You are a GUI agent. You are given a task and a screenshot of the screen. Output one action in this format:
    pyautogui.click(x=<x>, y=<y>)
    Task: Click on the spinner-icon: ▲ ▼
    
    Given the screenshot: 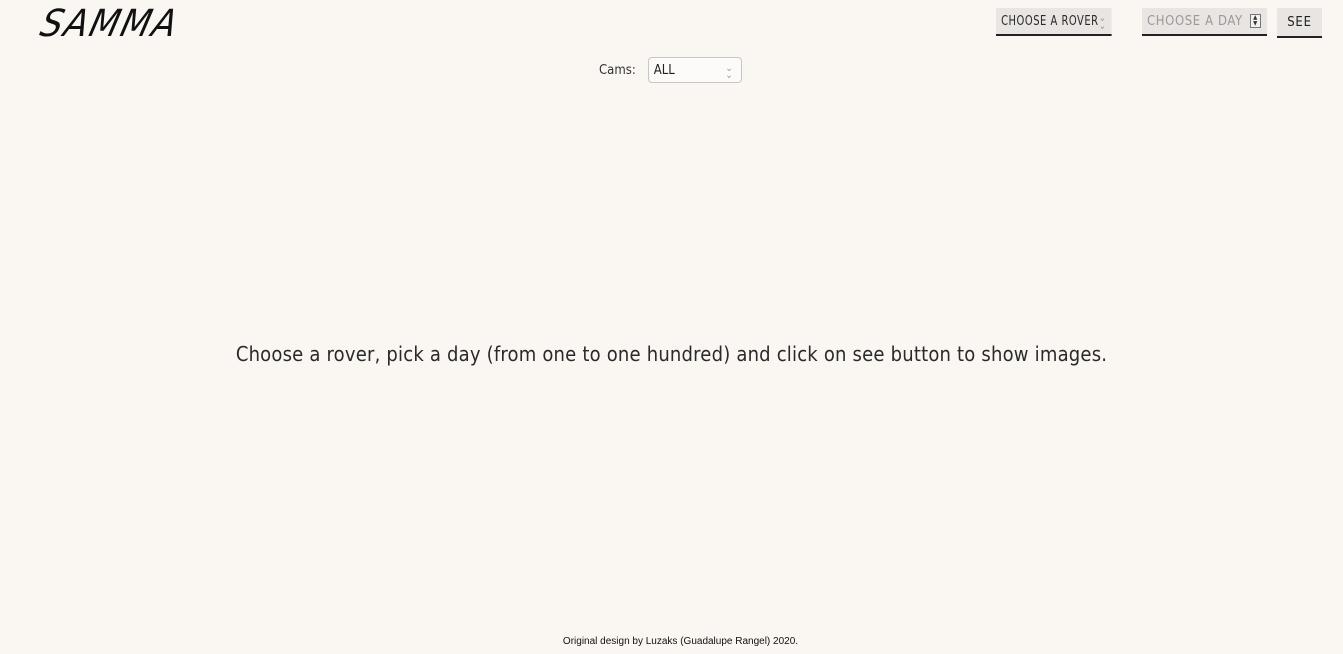 What is the action you would take?
    pyautogui.click(x=1255, y=21)
    